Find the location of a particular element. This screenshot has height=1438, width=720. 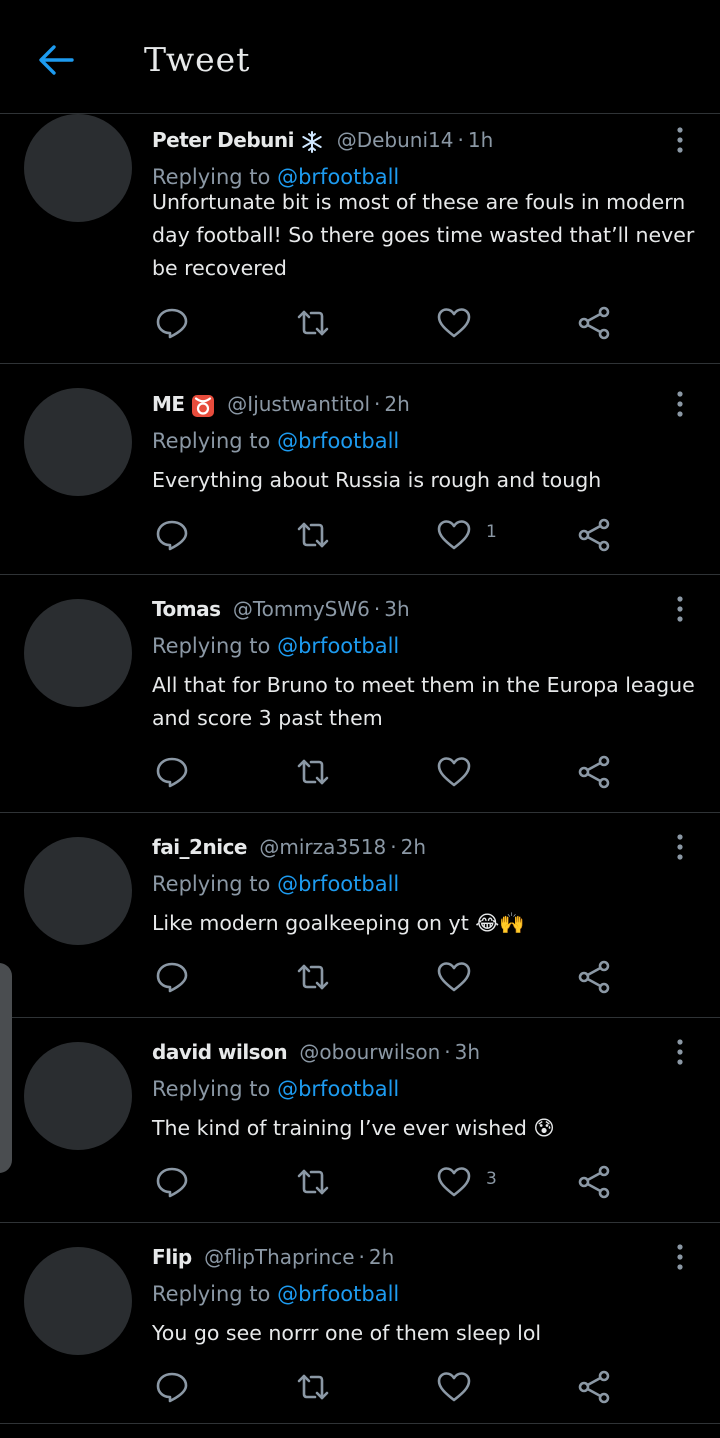

tweet-header: Tomas @TommySW6 · 3h is located at coordinates (281, 609).